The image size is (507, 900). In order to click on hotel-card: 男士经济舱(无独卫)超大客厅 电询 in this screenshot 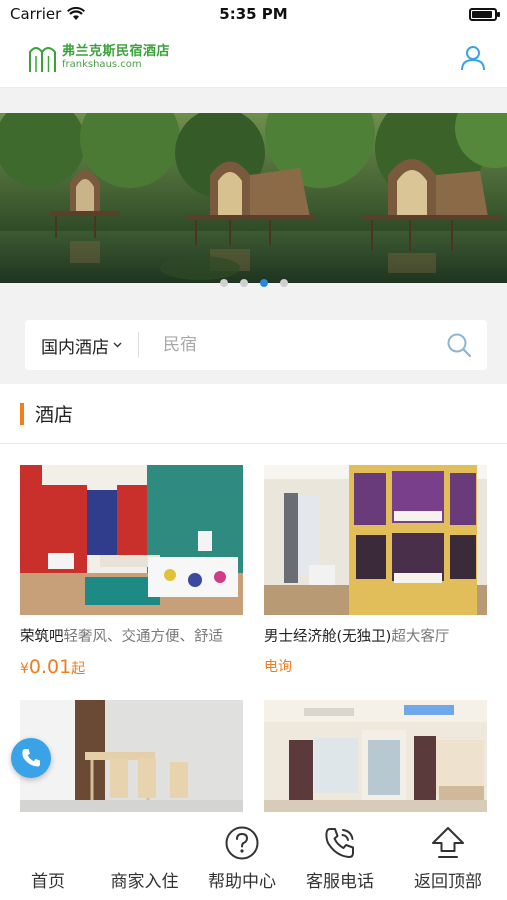, I will do `click(375, 570)`.